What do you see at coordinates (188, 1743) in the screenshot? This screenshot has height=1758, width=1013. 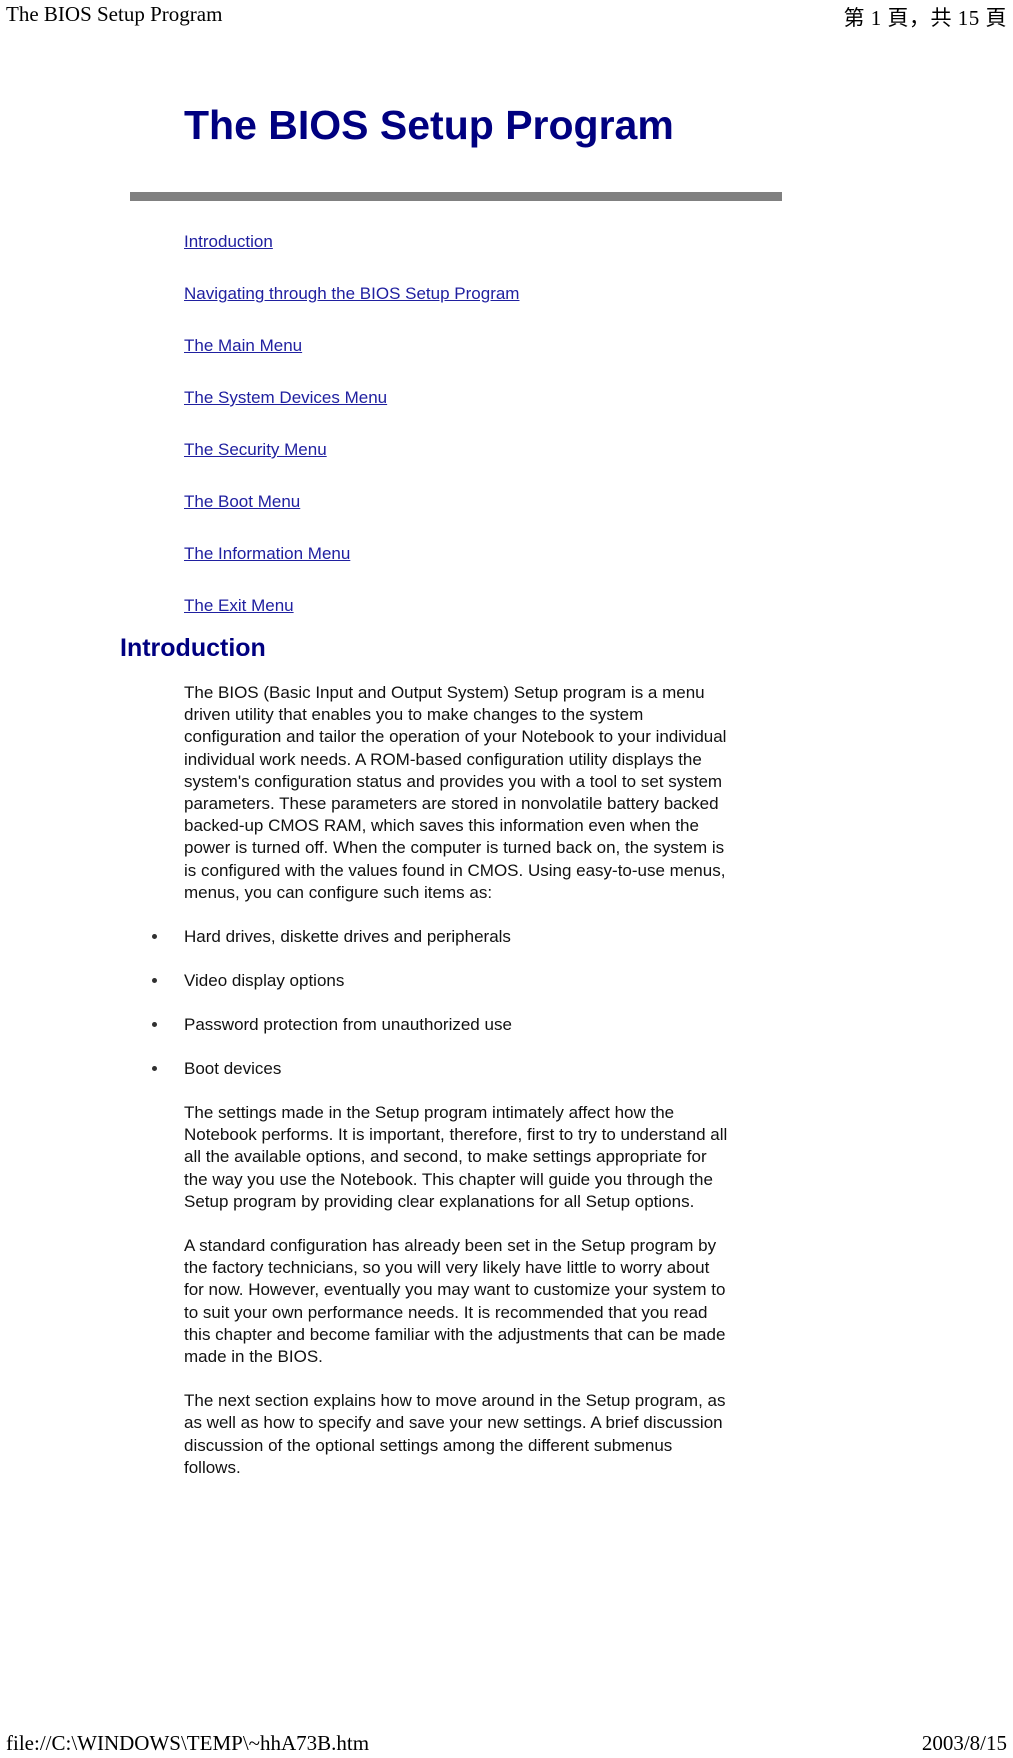 I see `print-footer-file-path: file://C:\WINDOWS\TEMP\~hhA73B.htm` at bounding box center [188, 1743].